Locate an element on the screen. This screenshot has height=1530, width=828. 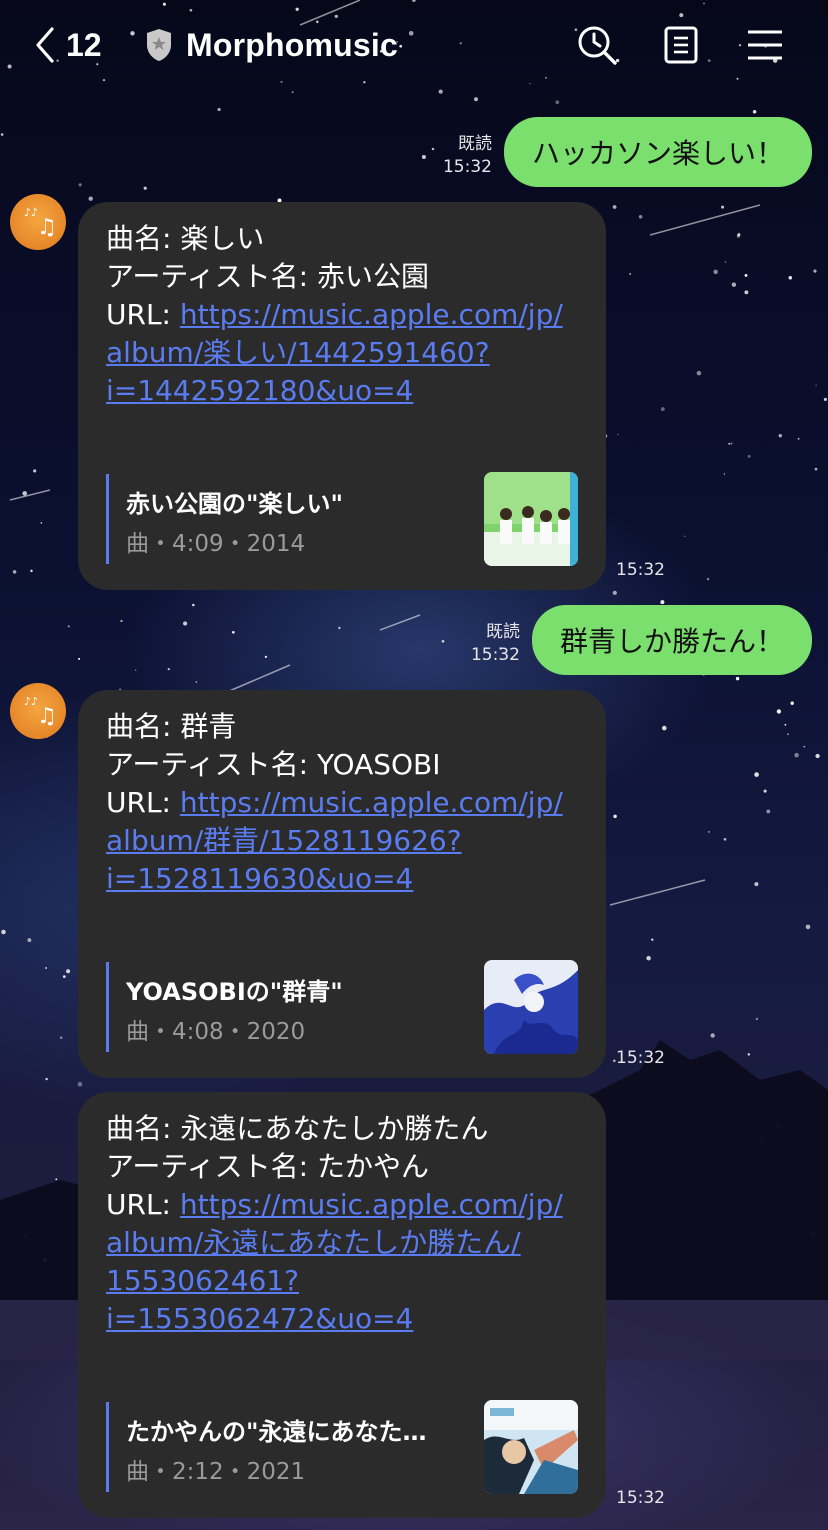
preview-subtitle: 曲・4:09・2014 is located at coordinates (216, 544).